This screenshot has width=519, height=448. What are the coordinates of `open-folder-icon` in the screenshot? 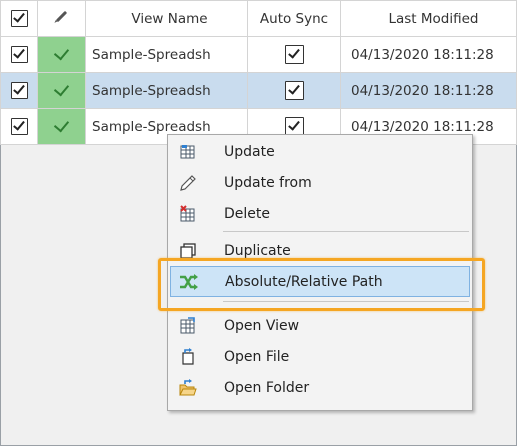 It's located at (188, 387).